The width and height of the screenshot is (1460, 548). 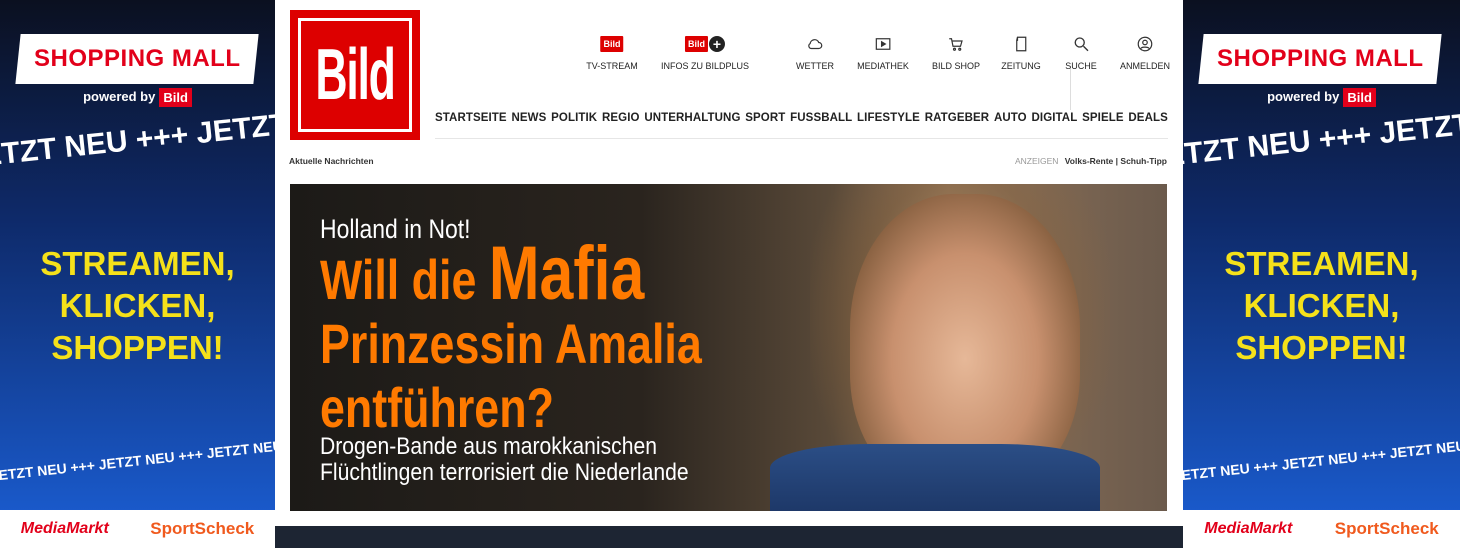 I want to click on nav-deals: DEALS, so click(x=1147, y=118).